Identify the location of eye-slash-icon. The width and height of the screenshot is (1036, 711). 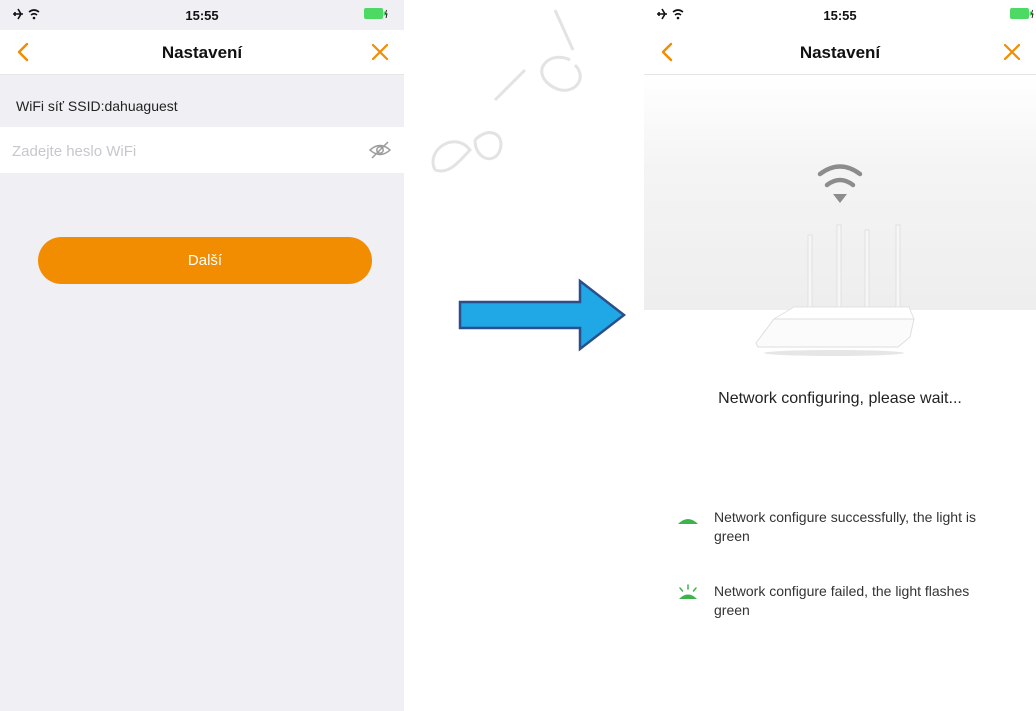
(380, 150).